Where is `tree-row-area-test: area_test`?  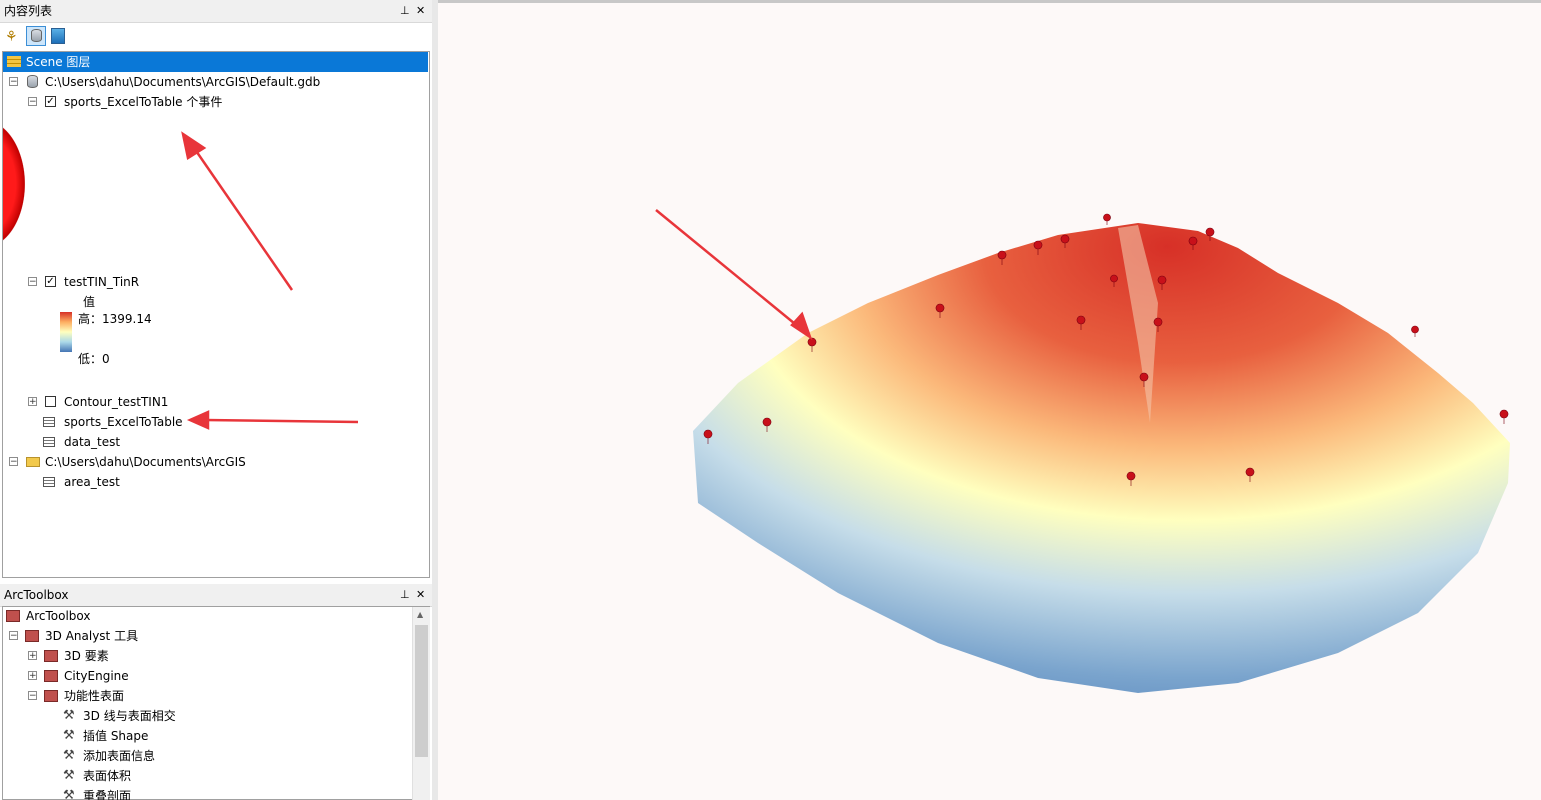 tree-row-area-test: area_test is located at coordinates (215, 482).